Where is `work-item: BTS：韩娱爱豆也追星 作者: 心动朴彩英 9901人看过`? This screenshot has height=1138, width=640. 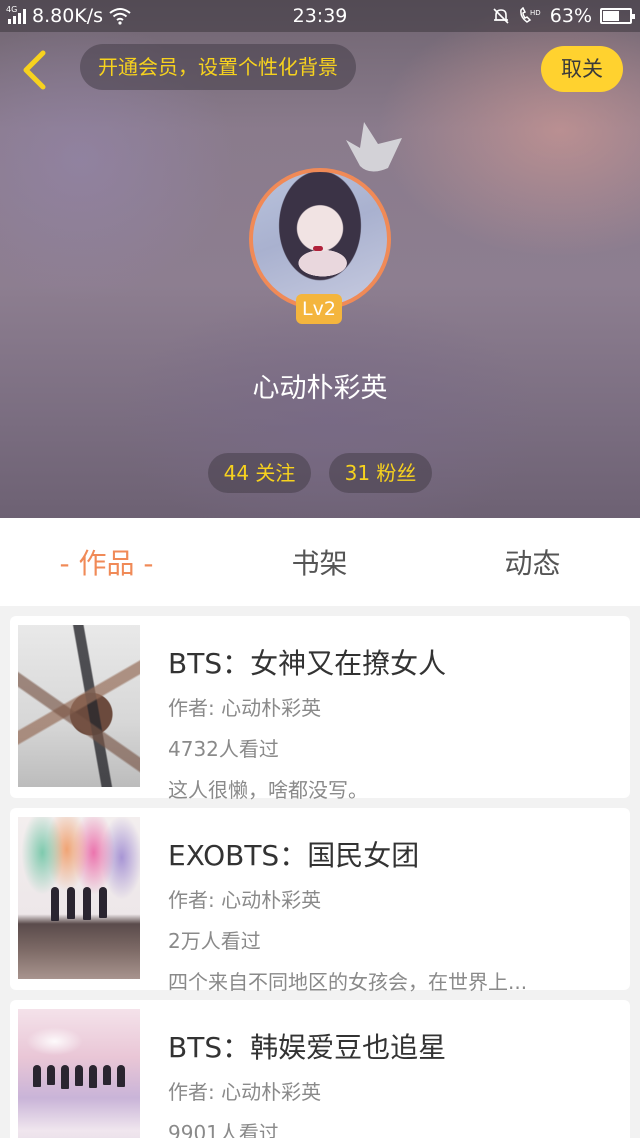
work-item: BTS：韩娱爱豆也追星 作者: 心动朴彩英 9901人看过 is located at coordinates (320, 1069).